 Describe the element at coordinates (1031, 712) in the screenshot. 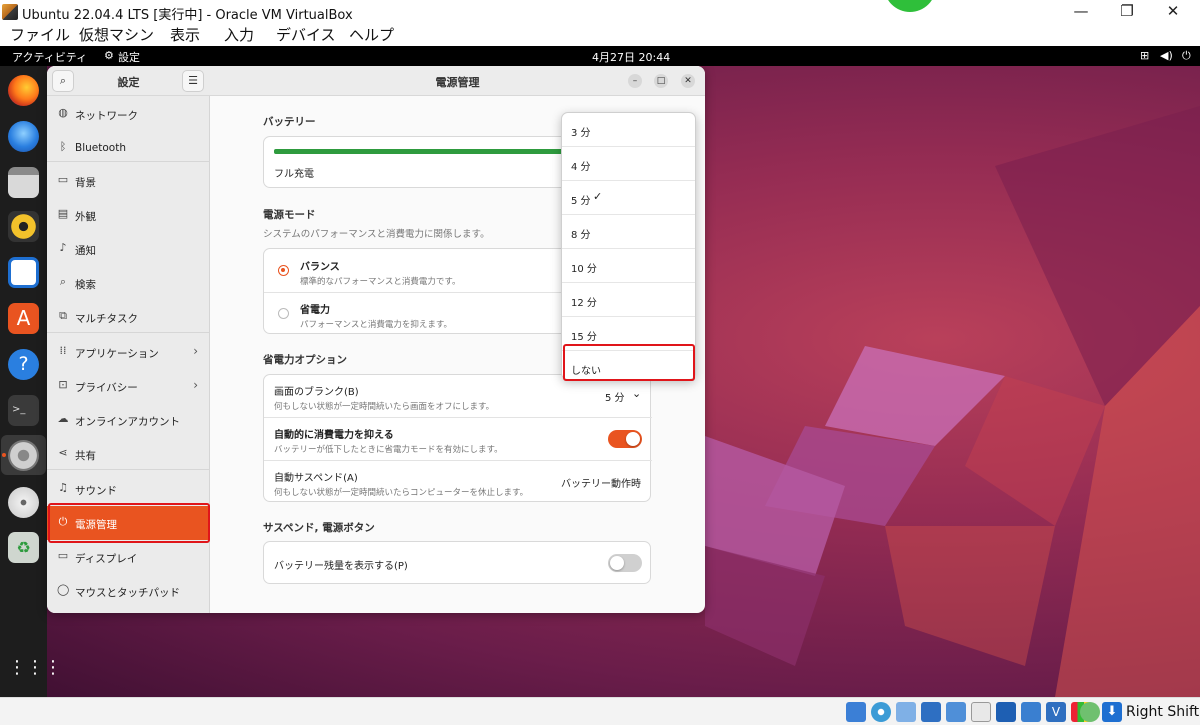

I see `video-capture-icon` at that location.